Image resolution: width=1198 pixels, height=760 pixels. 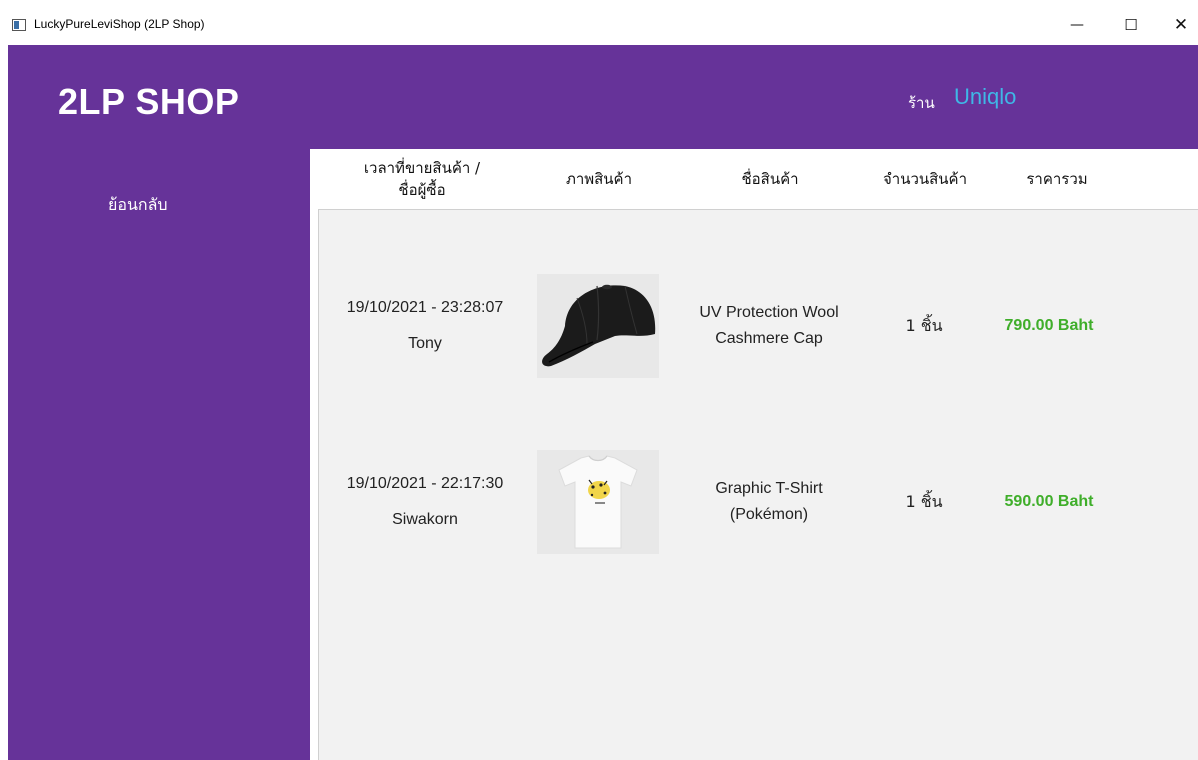 I want to click on product-name-line1: Graphic T-Shirt, so click(x=769, y=488).